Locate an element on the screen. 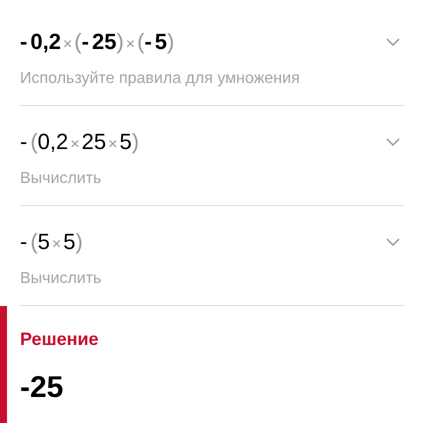  step-hint: Используйте правила для умножения is located at coordinates (160, 79).